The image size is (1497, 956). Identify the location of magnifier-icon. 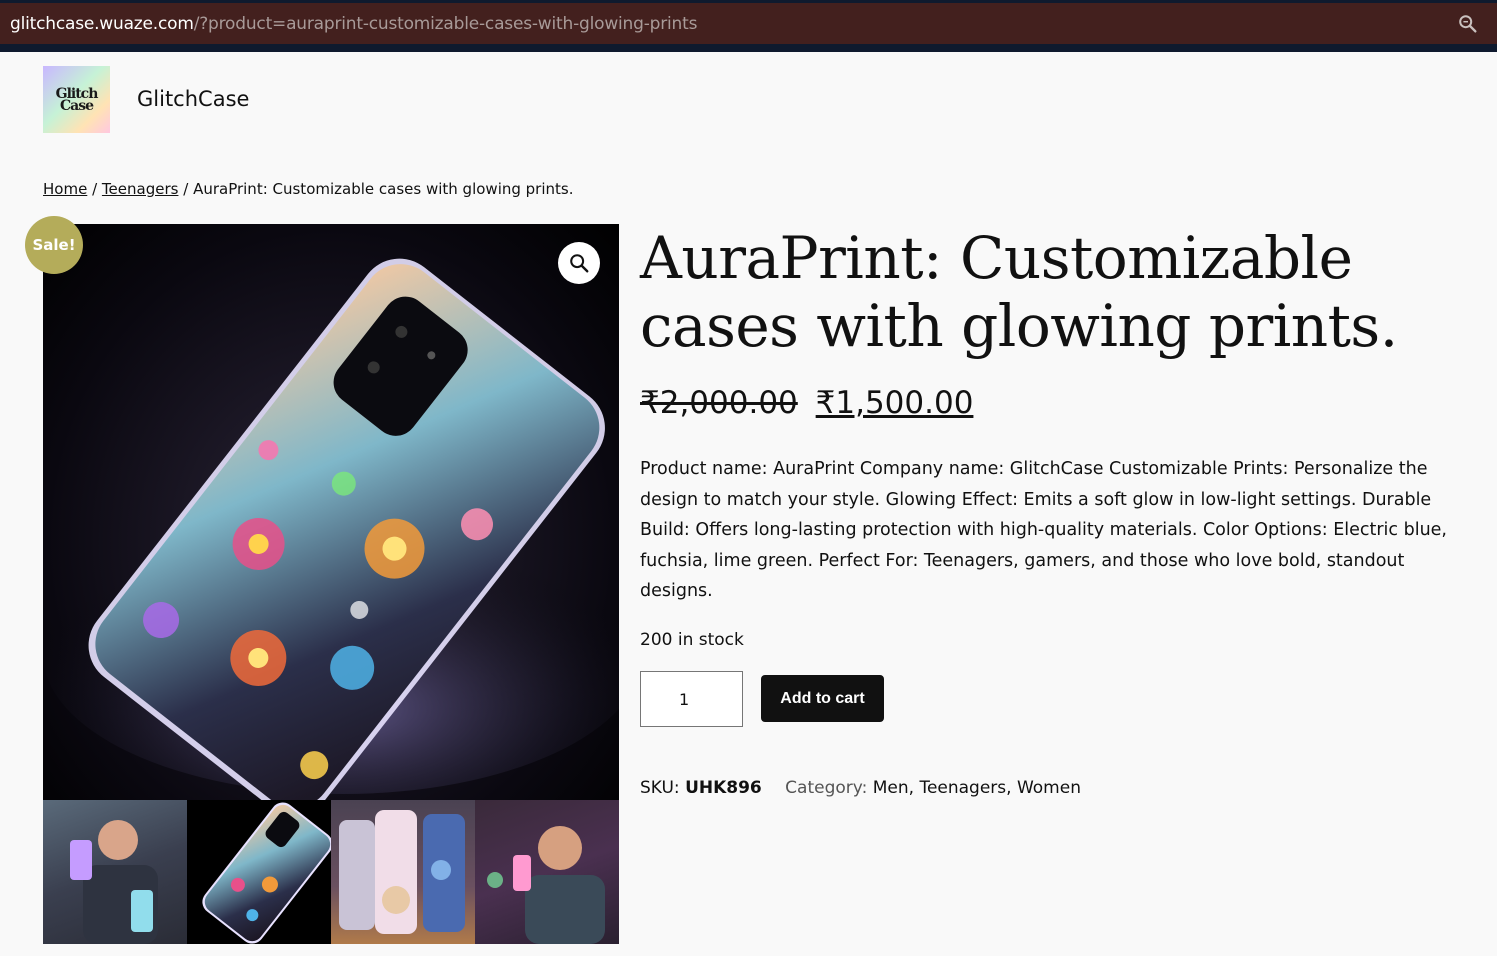
(579, 263).